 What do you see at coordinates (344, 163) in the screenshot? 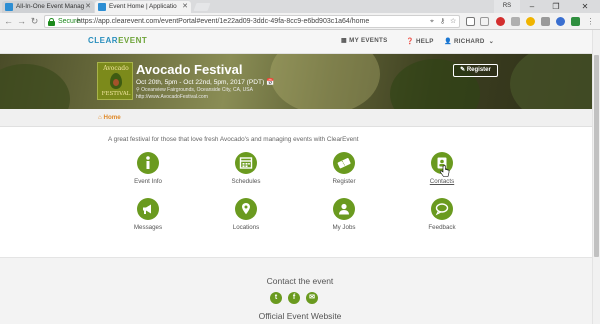
I see `ticket-icon` at bounding box center [344, 163].